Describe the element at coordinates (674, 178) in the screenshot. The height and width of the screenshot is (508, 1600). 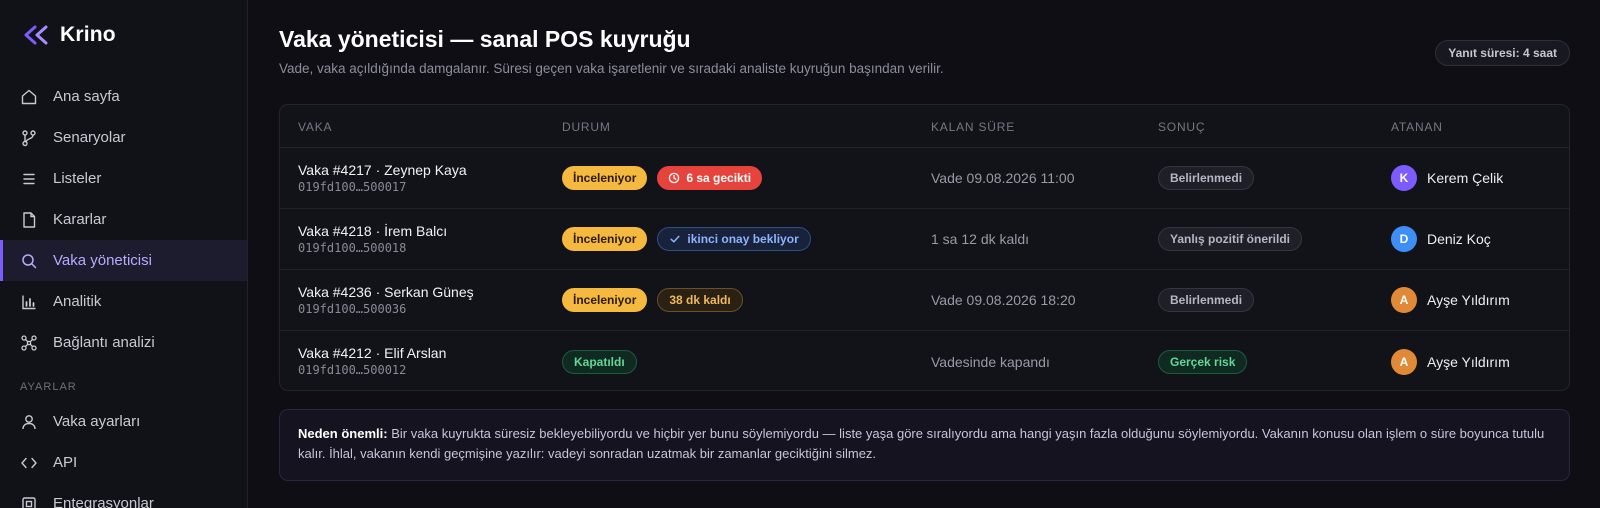
I see `clock-icon` at that location.